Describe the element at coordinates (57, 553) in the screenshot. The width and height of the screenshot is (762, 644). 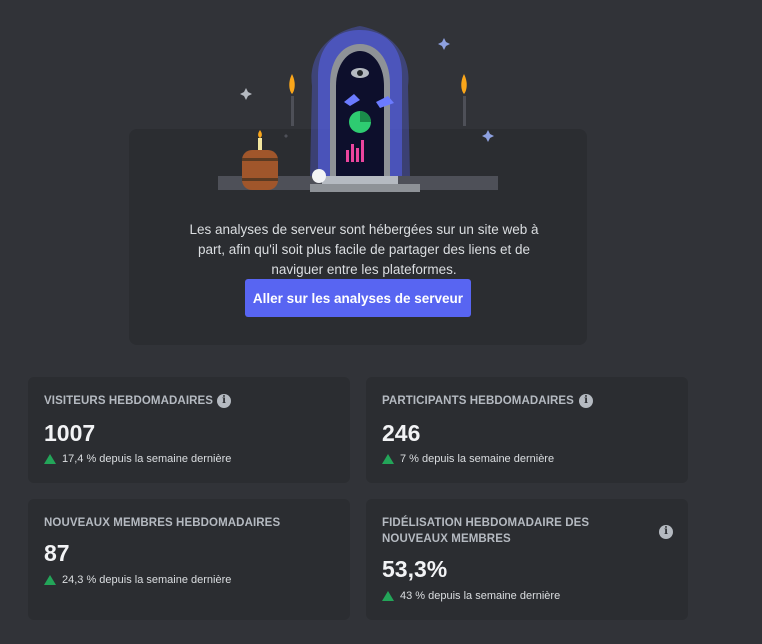
I see `stat-value: 87` at that location.